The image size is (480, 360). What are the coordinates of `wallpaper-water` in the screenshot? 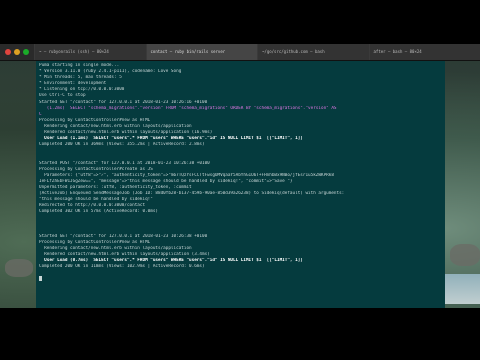 It's located at (460, 289).